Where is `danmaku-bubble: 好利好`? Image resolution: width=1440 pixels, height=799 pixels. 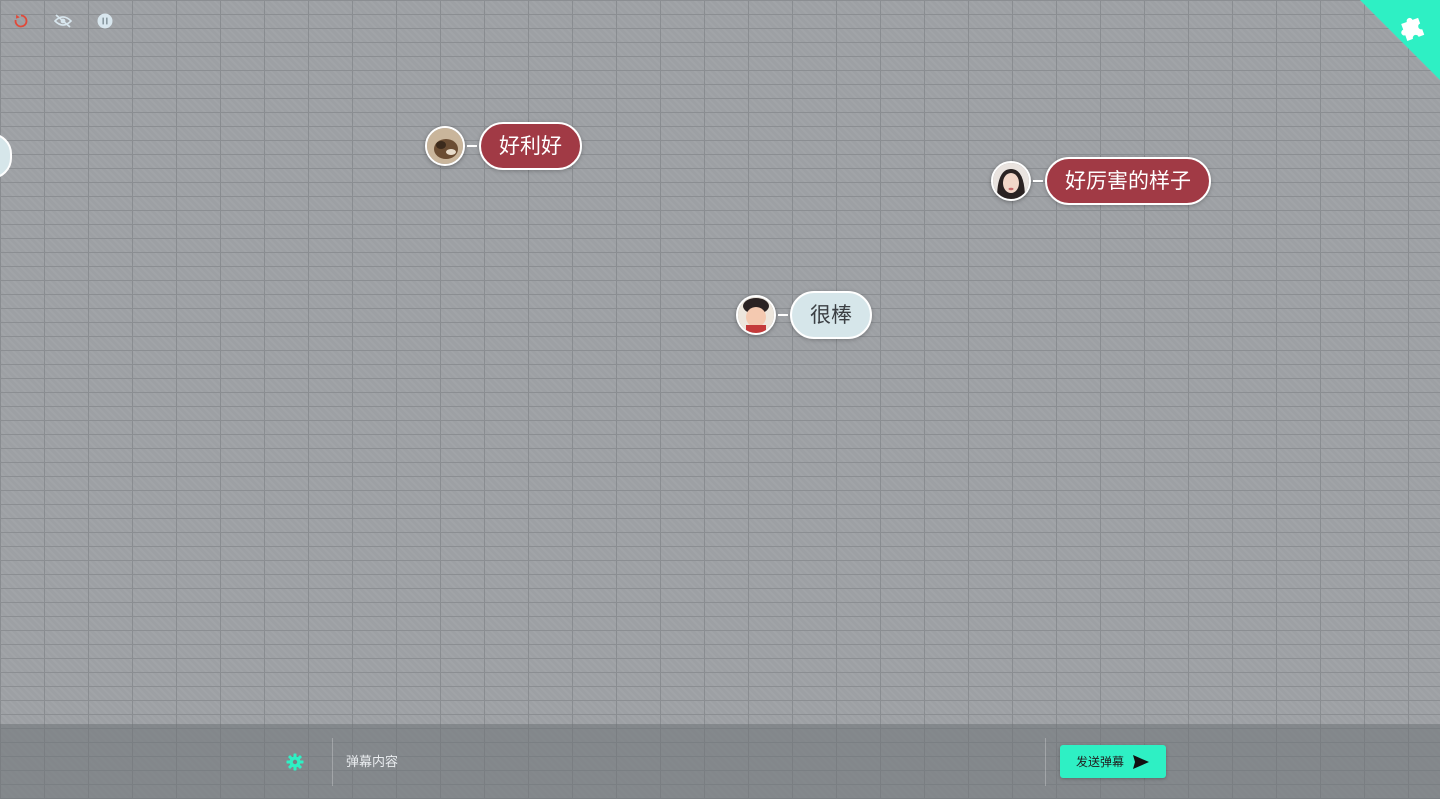
danmaku-bubble: 好利好 is located at coordinates (530, 146).